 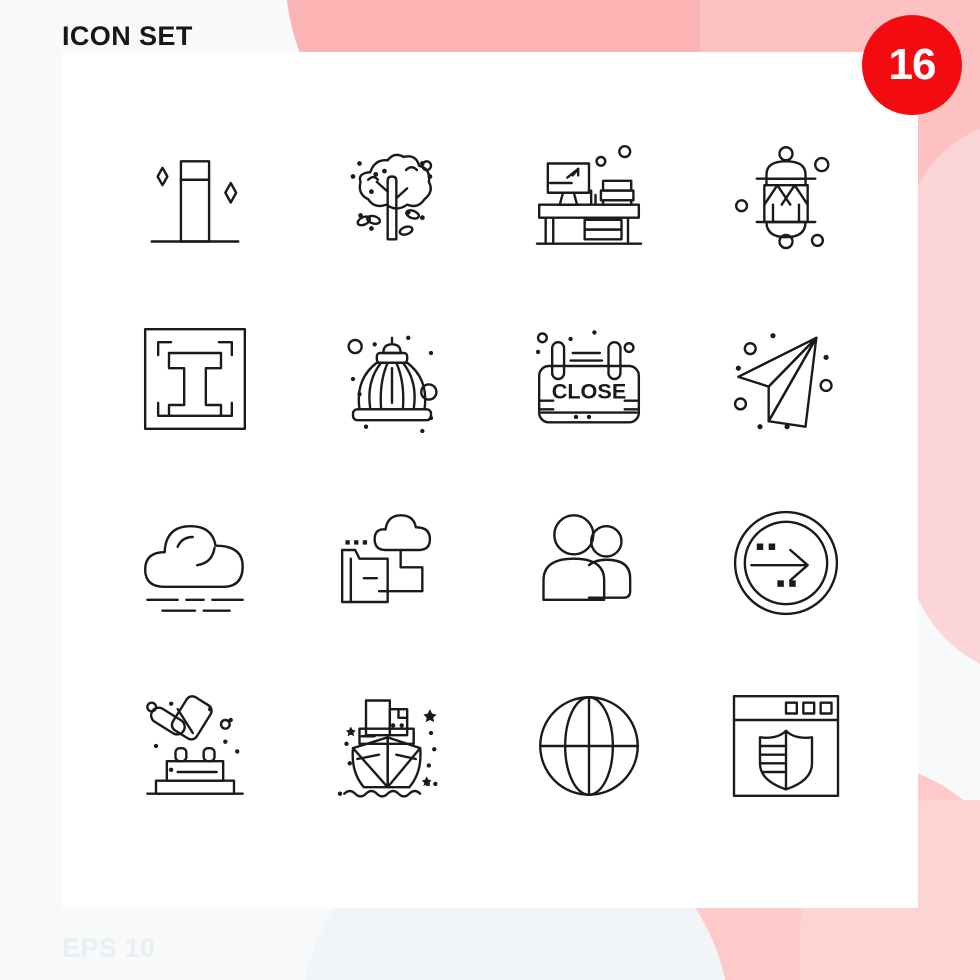 I want to click on tree-icon, so click(x=391, y=197).